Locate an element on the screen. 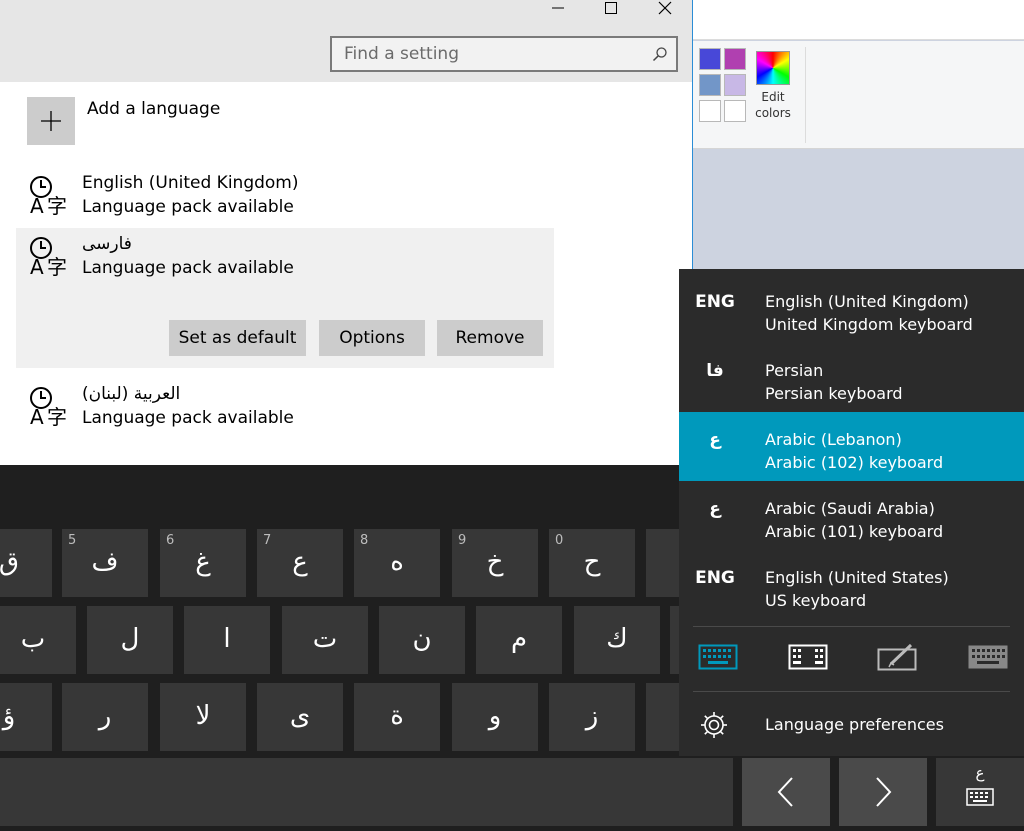 Image resolution: width=1024 pixels, height=831 pixels. language-switch-label: ع is located at coordinates (980, 773).